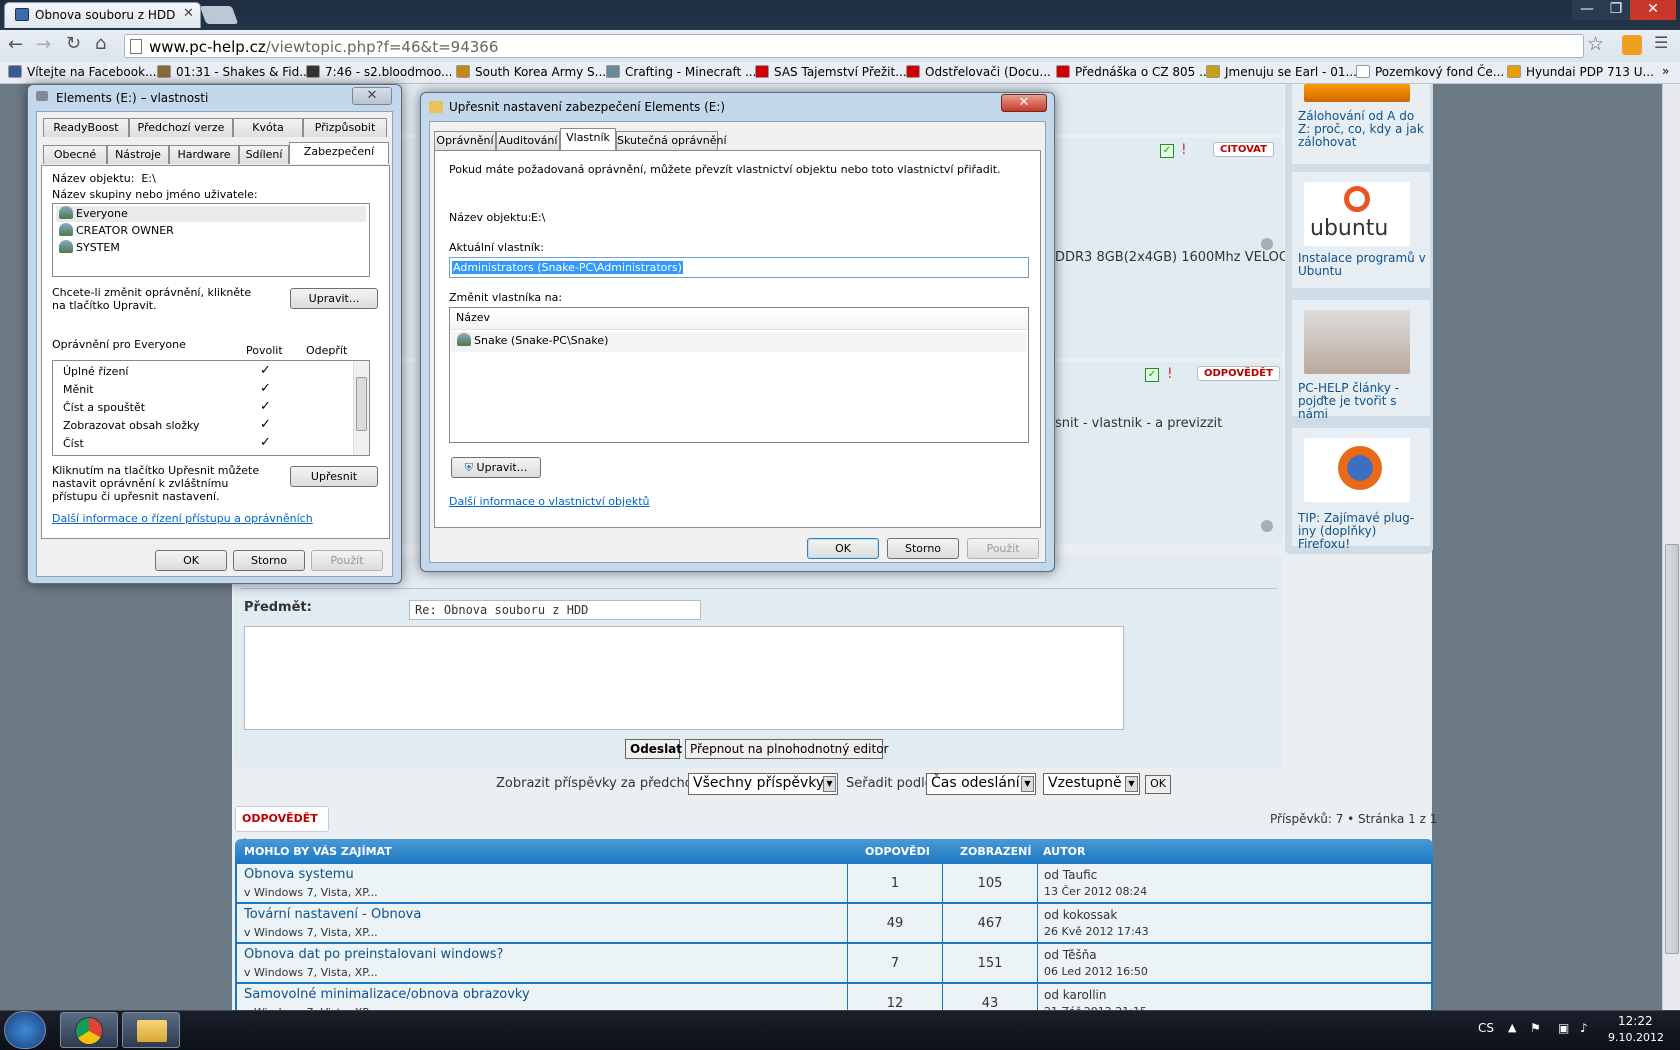 The height and width of the screenshot is (1050, 1680). Describe the element at coordinates (981, 784) in the screenshot. I see `sort-select: Čas odeslání ▼` at that location.